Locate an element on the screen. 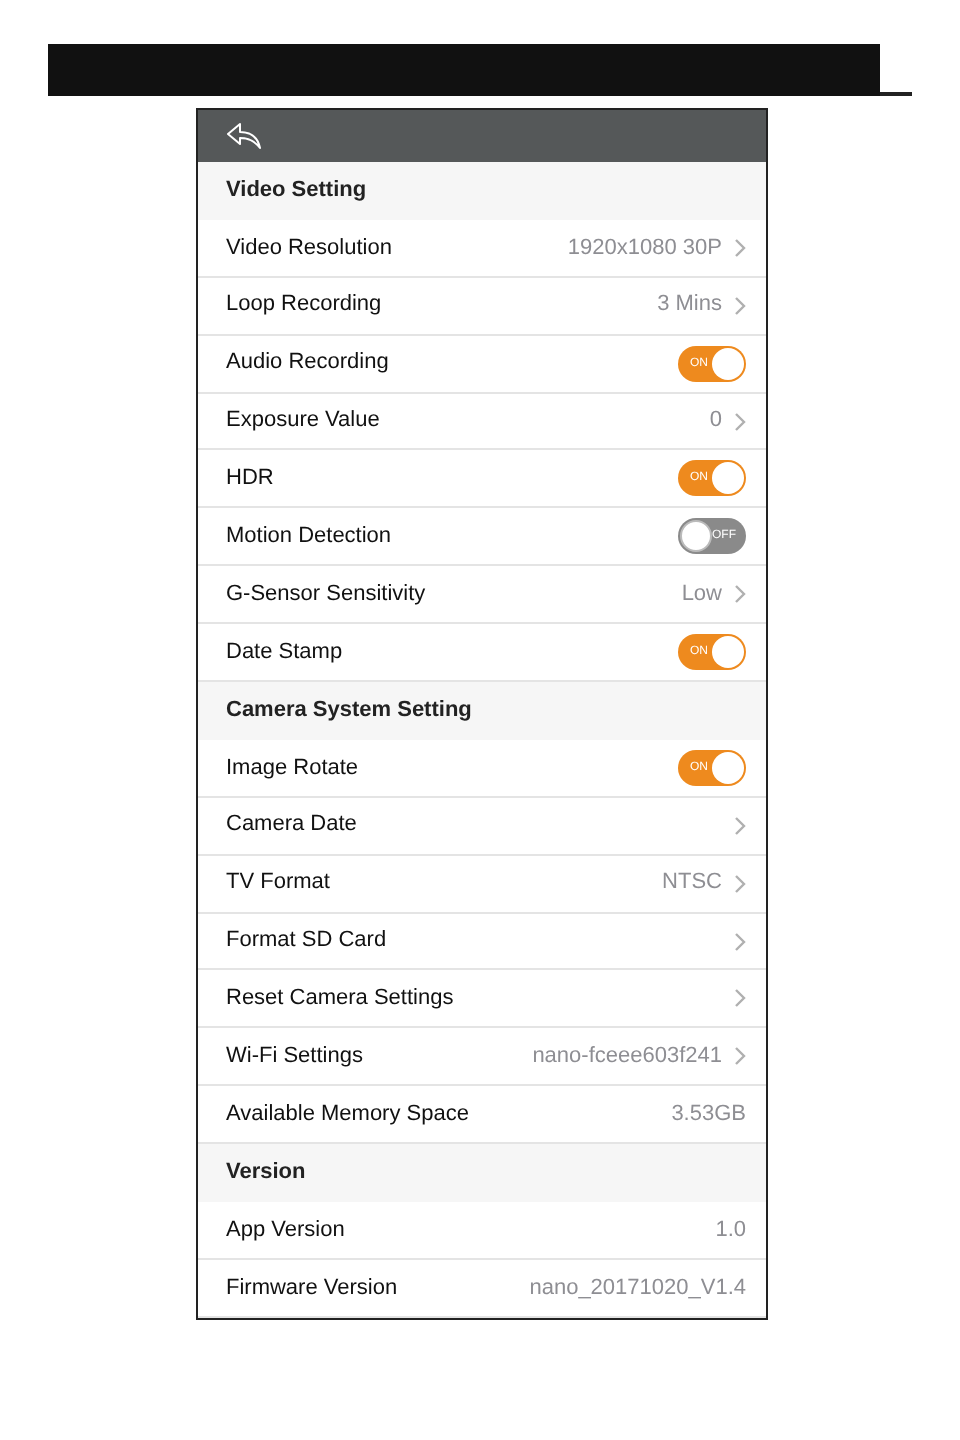 The width and height of the screenshot is (960, 1440). setting-label: Audio Recording is located at coordinates (307, 363).